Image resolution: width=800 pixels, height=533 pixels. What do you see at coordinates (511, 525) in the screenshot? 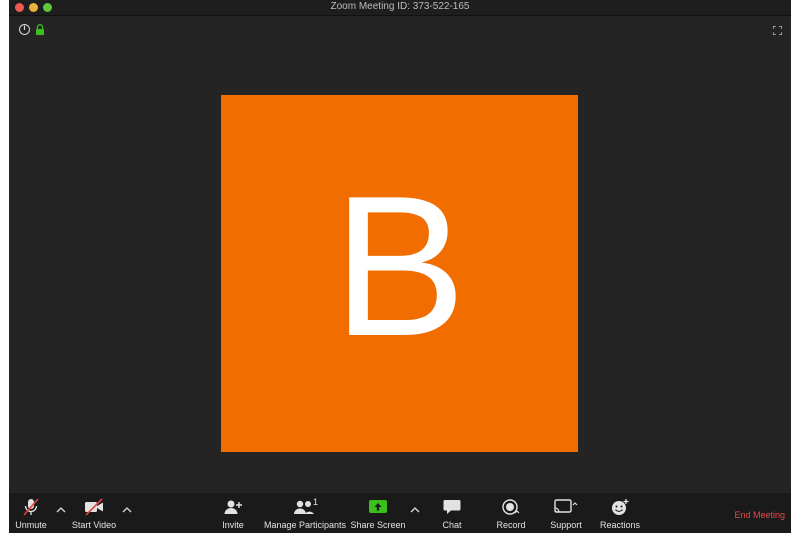
I see `record-label: Record` at bounding box center [511, 525].